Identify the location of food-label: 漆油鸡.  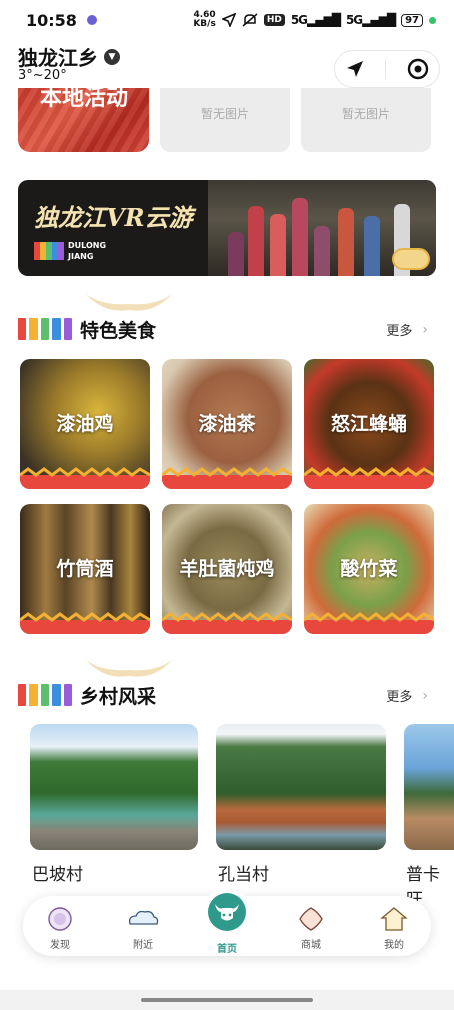
(85, 424).